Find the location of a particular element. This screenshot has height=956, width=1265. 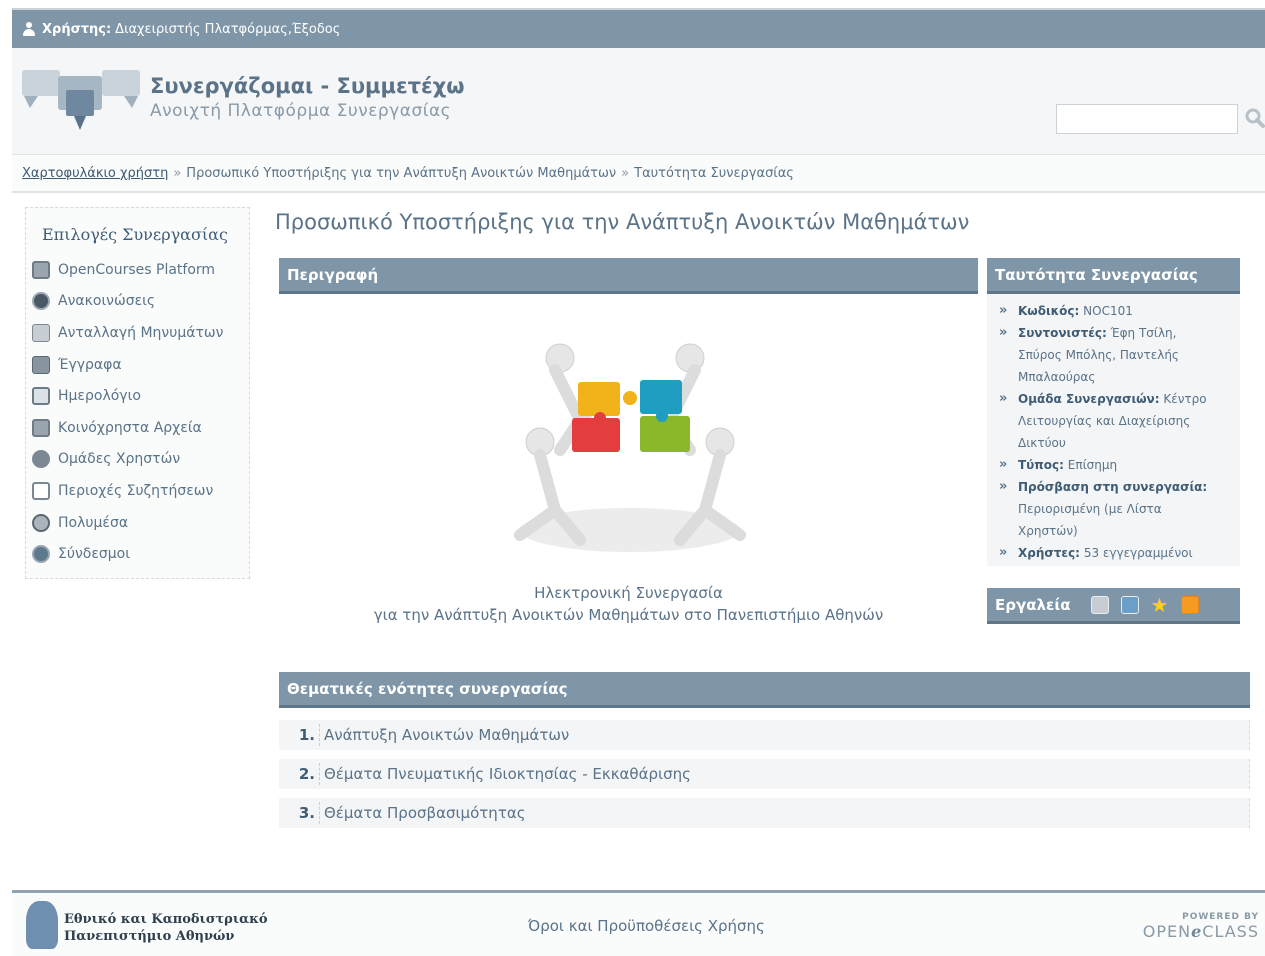

sidebar-item-forums: Περιοχές Συζητήσεων is located at coordinates (137, 491).